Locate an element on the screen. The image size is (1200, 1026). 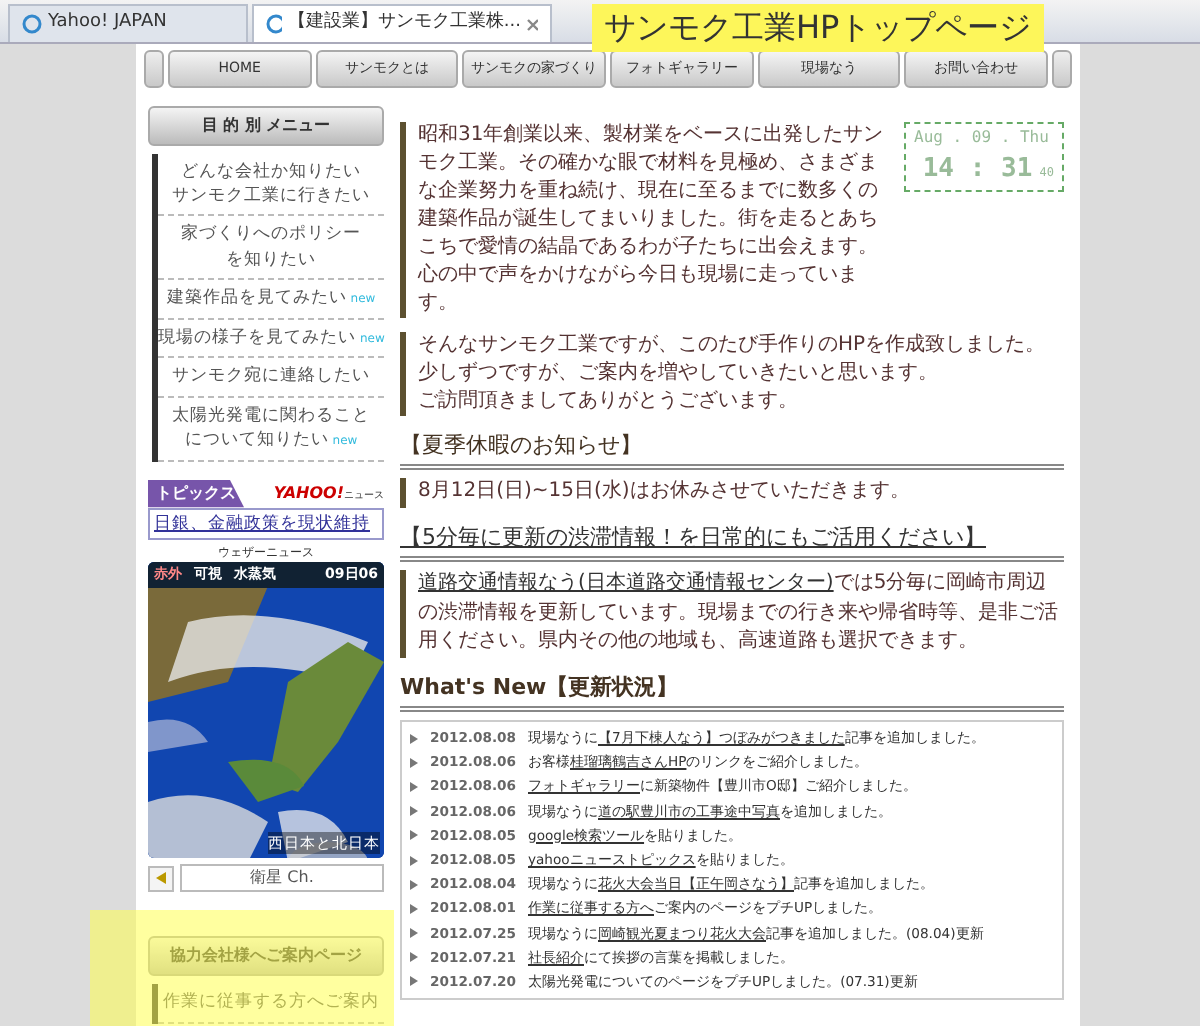
notice-heading: 【夏季休暇のお知らせ】 is located at coordinates (521, 444).